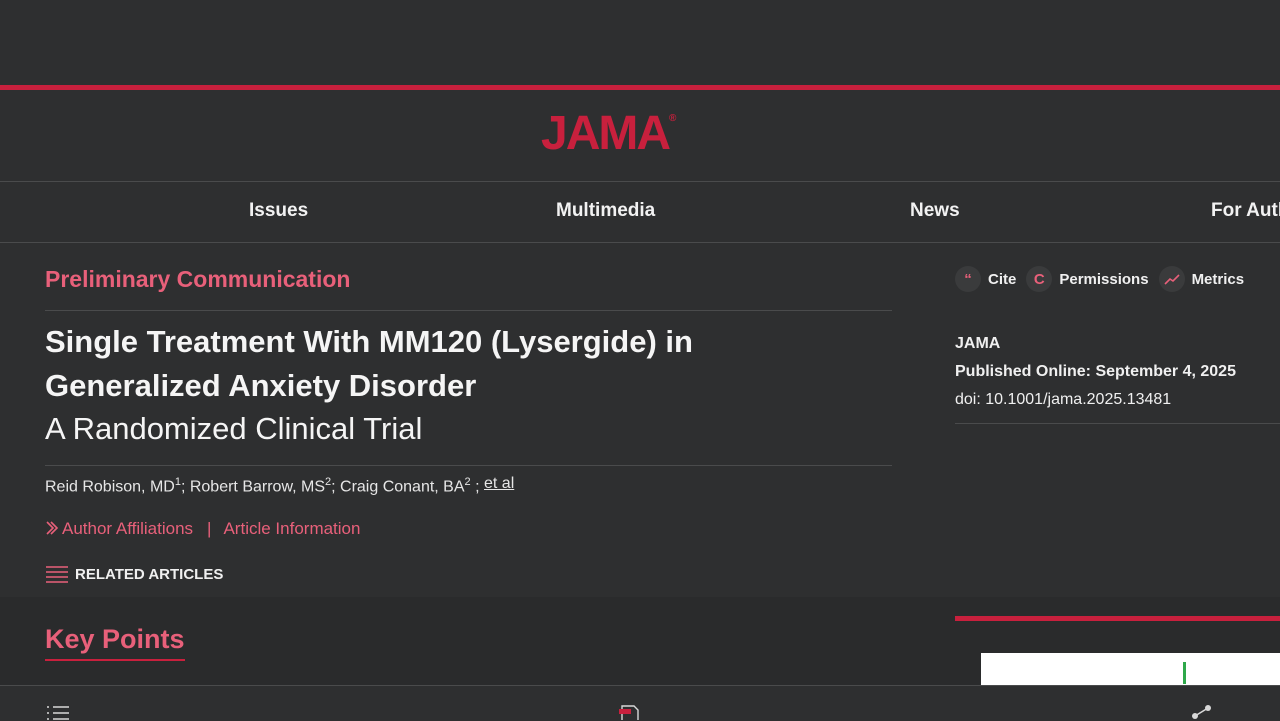 Image resolution: width=1280 pixels, height=721 pixels. What do you see at coordinates (1117, 618) in the screenshot?
I see `sidebar-accent-line` at bounding box center [1117, 618].